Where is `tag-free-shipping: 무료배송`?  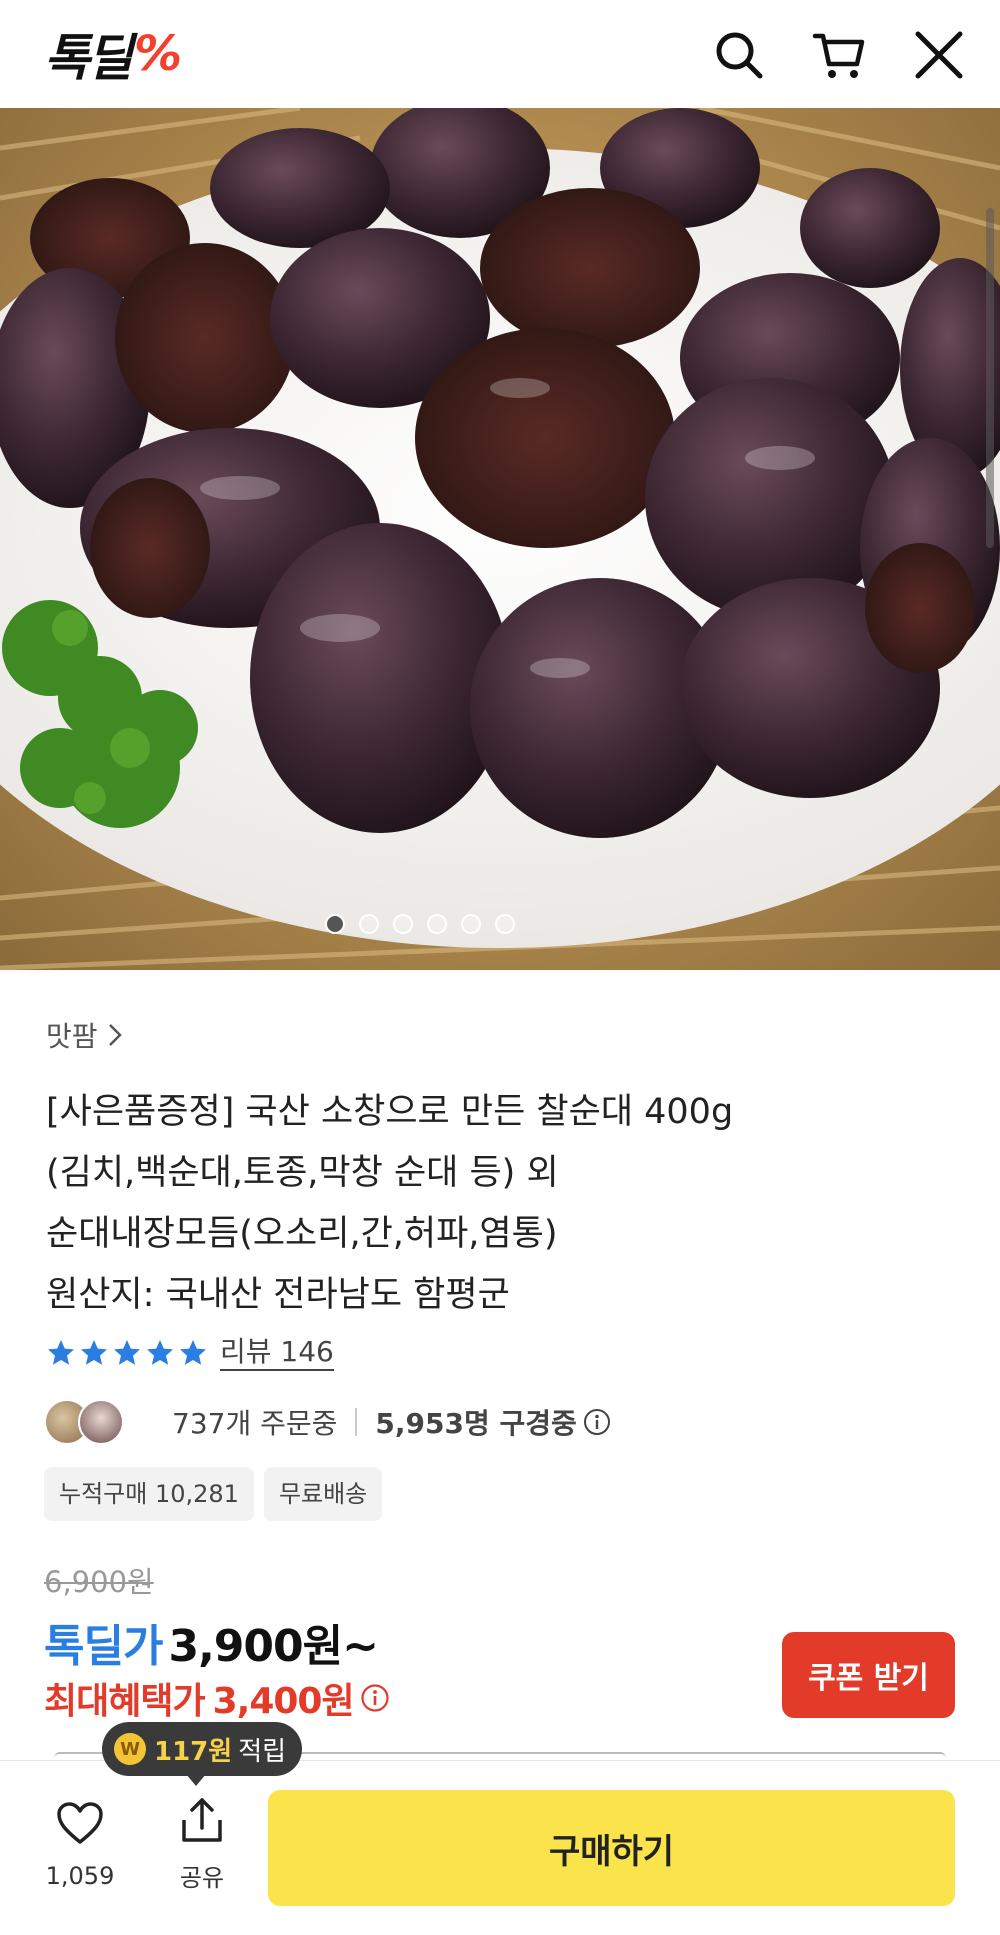
tag-free-shipping: 무료배송 is located at coordinates (323, 1494).